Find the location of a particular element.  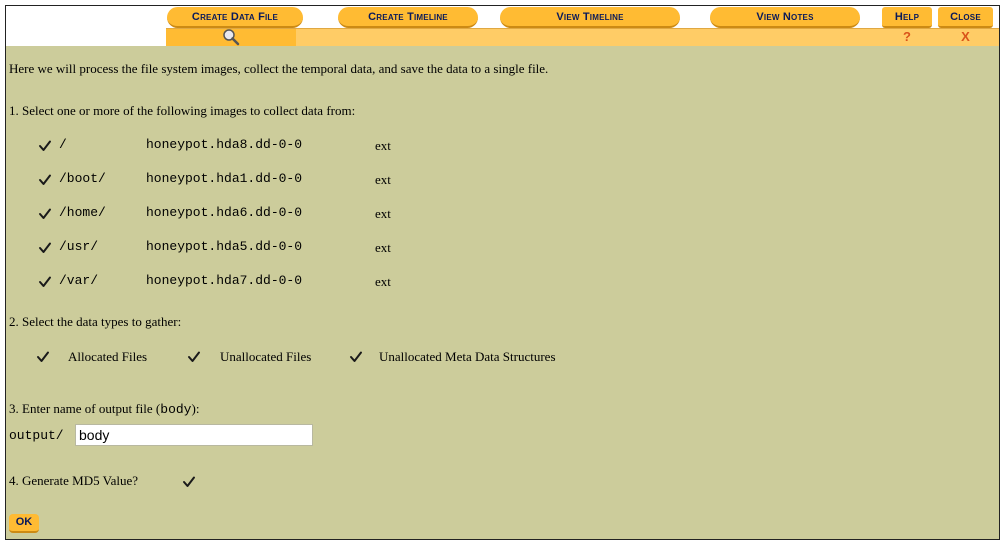

step3-label: 3. Enter name of output file (body): is located at coordinates (104, 409).